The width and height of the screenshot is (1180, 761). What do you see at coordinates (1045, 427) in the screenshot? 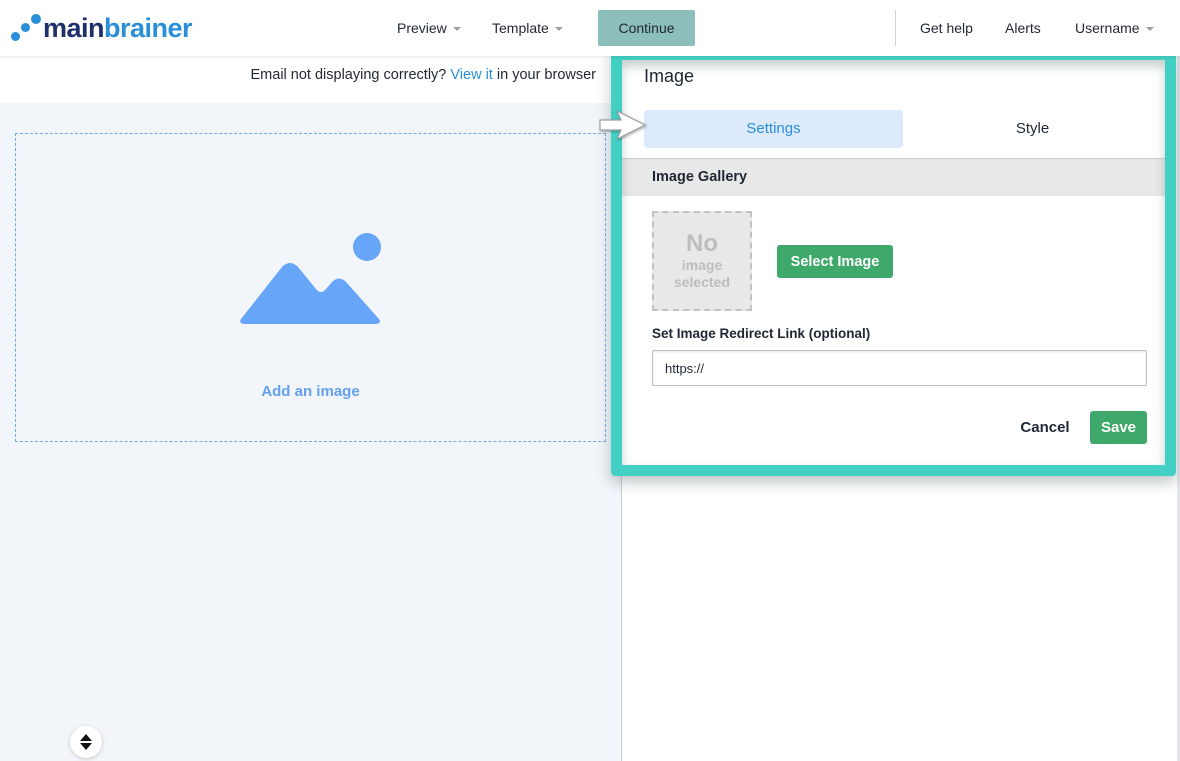
I see `cancel-button: Cancel` at bounding box center [1045, 427].